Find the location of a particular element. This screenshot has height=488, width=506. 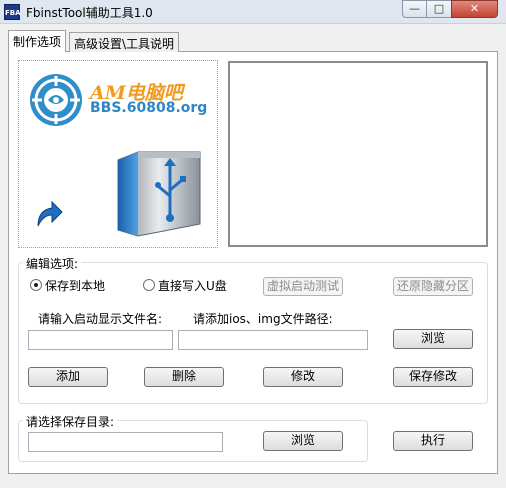

browse-image-button: 浏览 is located at coordinates (433, 339).